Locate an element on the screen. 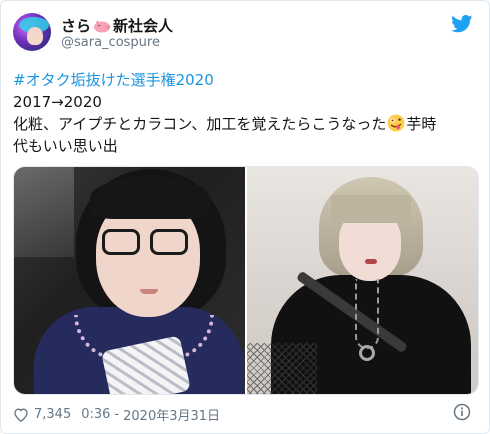 This screenshot has width=490, height=434. tweet-text-line-2-start: 化粧、アイプチとカラコン、加工を覚えたらこうなった is located at coordinates (200, 124).